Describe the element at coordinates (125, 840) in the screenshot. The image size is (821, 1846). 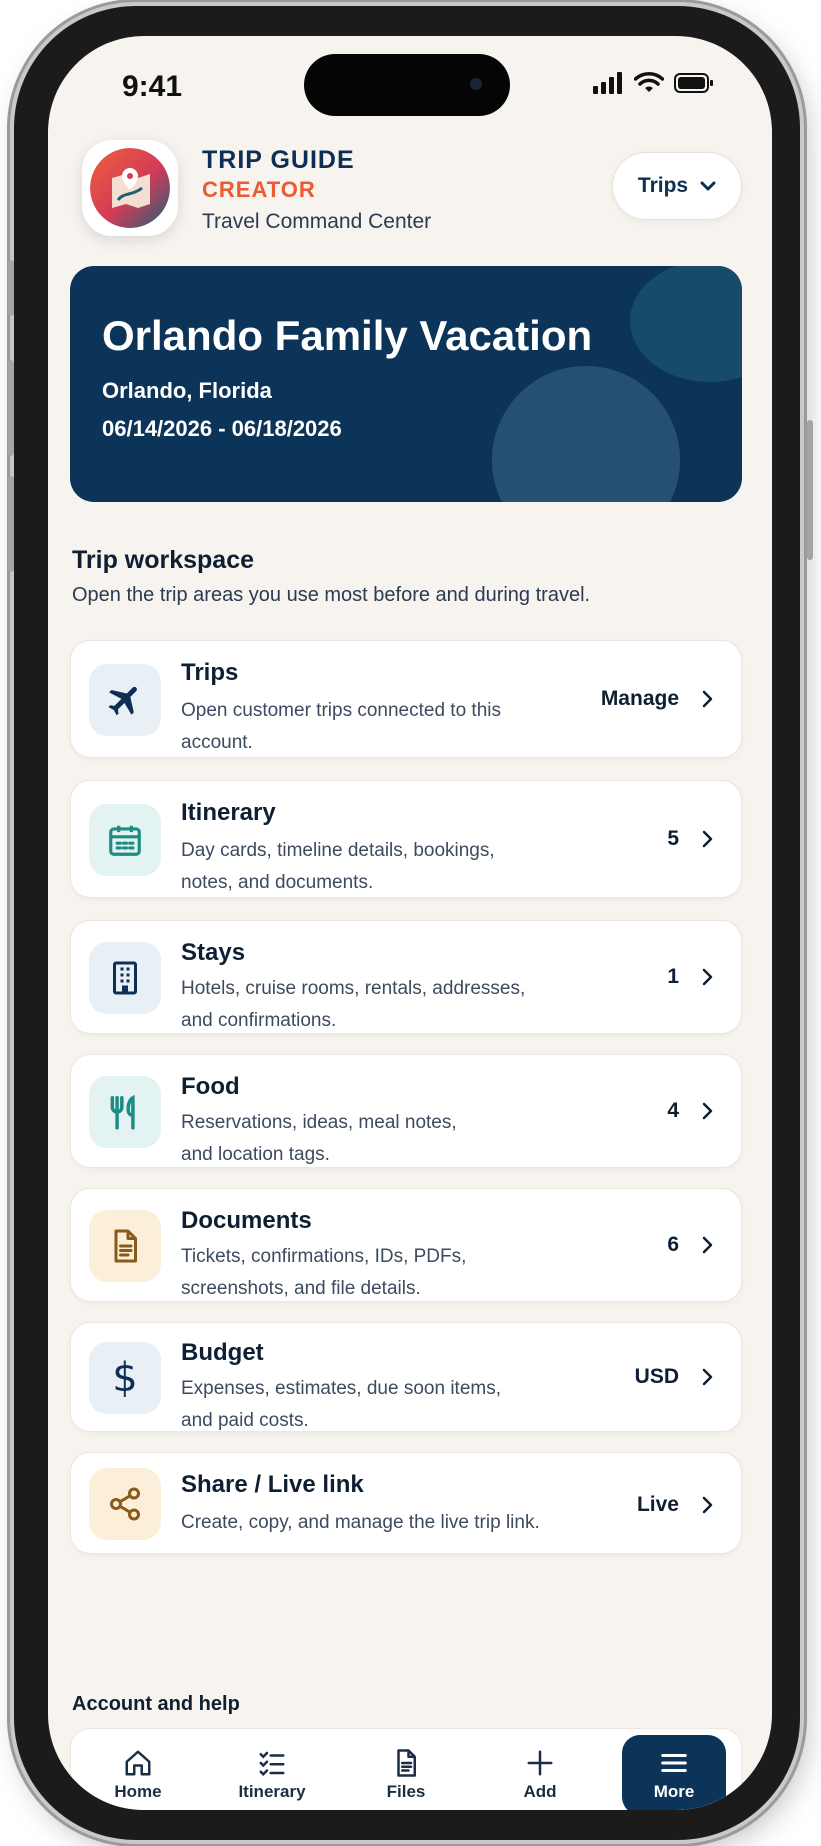
I see `calendar-icon` at that location.